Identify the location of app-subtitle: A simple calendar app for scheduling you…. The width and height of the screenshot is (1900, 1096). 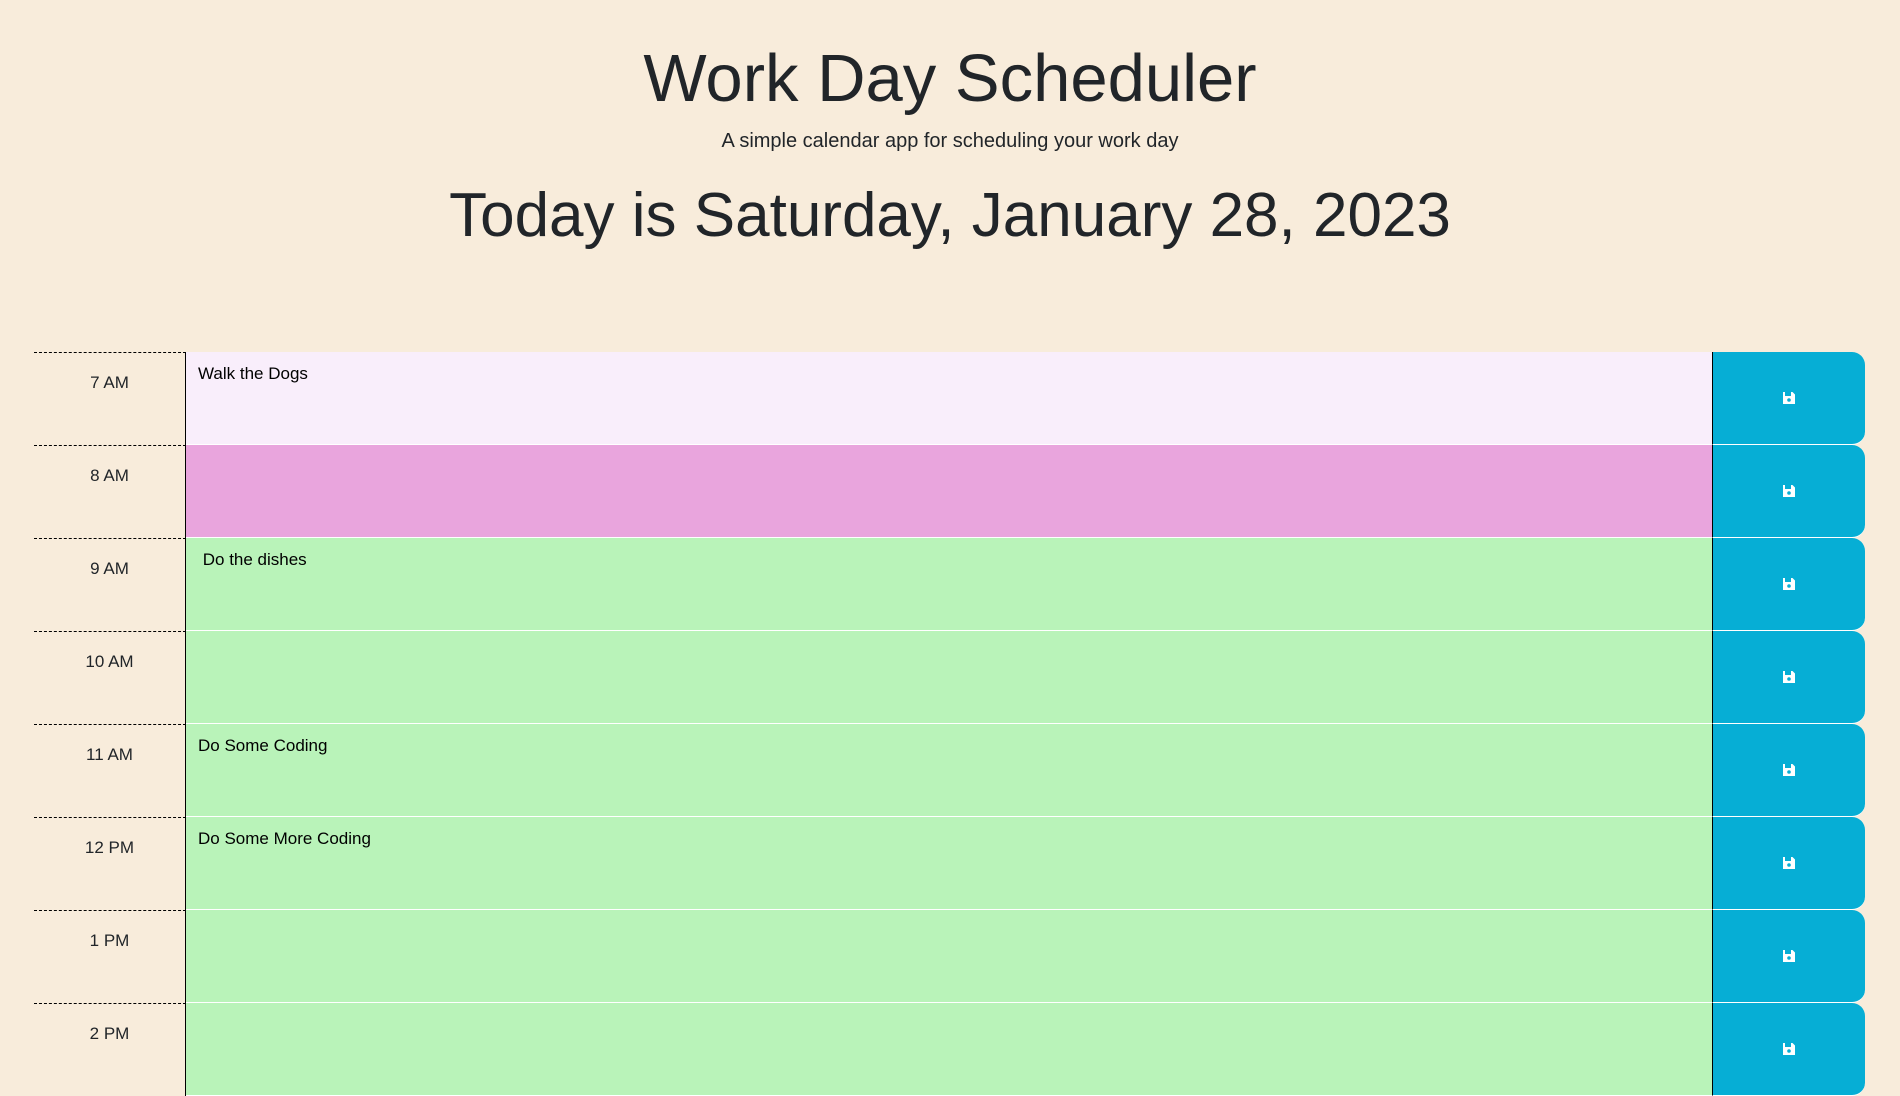
(950, 141).